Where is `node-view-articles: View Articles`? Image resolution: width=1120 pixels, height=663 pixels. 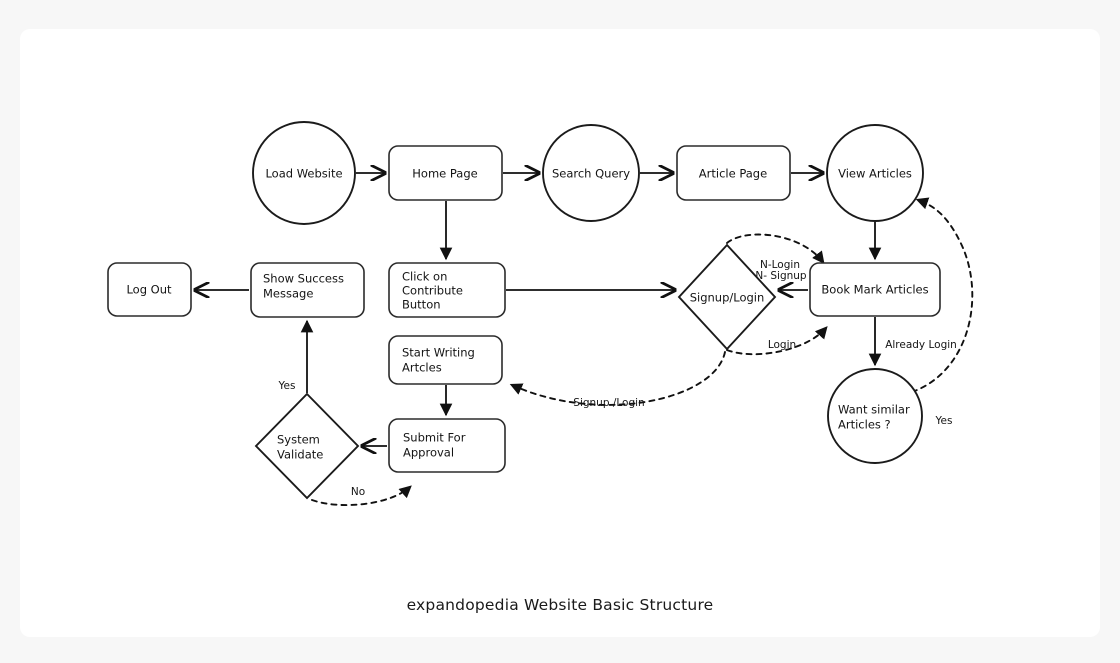
node-view-articles: View Articles is located at coordinates (875, 173).